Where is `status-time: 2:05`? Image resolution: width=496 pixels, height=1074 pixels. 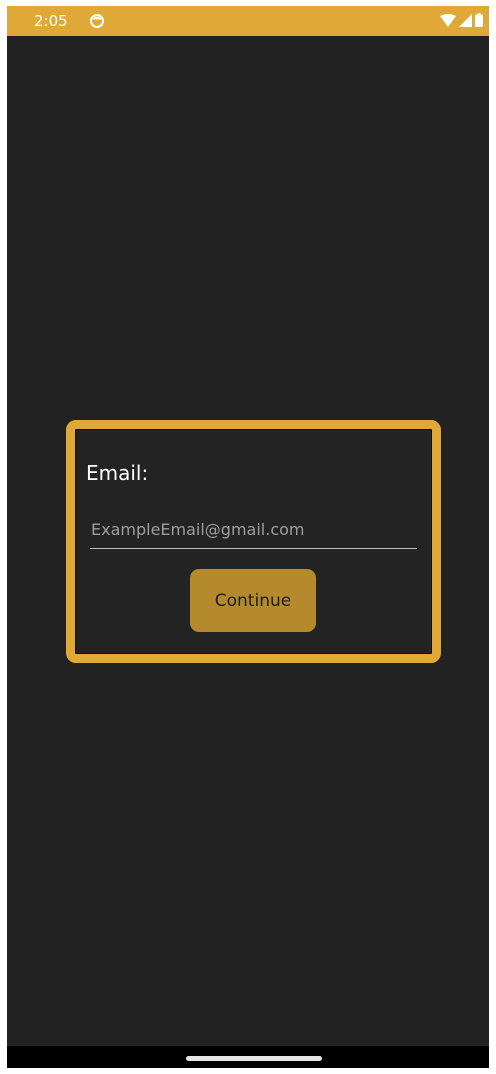 status-time: 2:05 is located at coordinates (51, 21).